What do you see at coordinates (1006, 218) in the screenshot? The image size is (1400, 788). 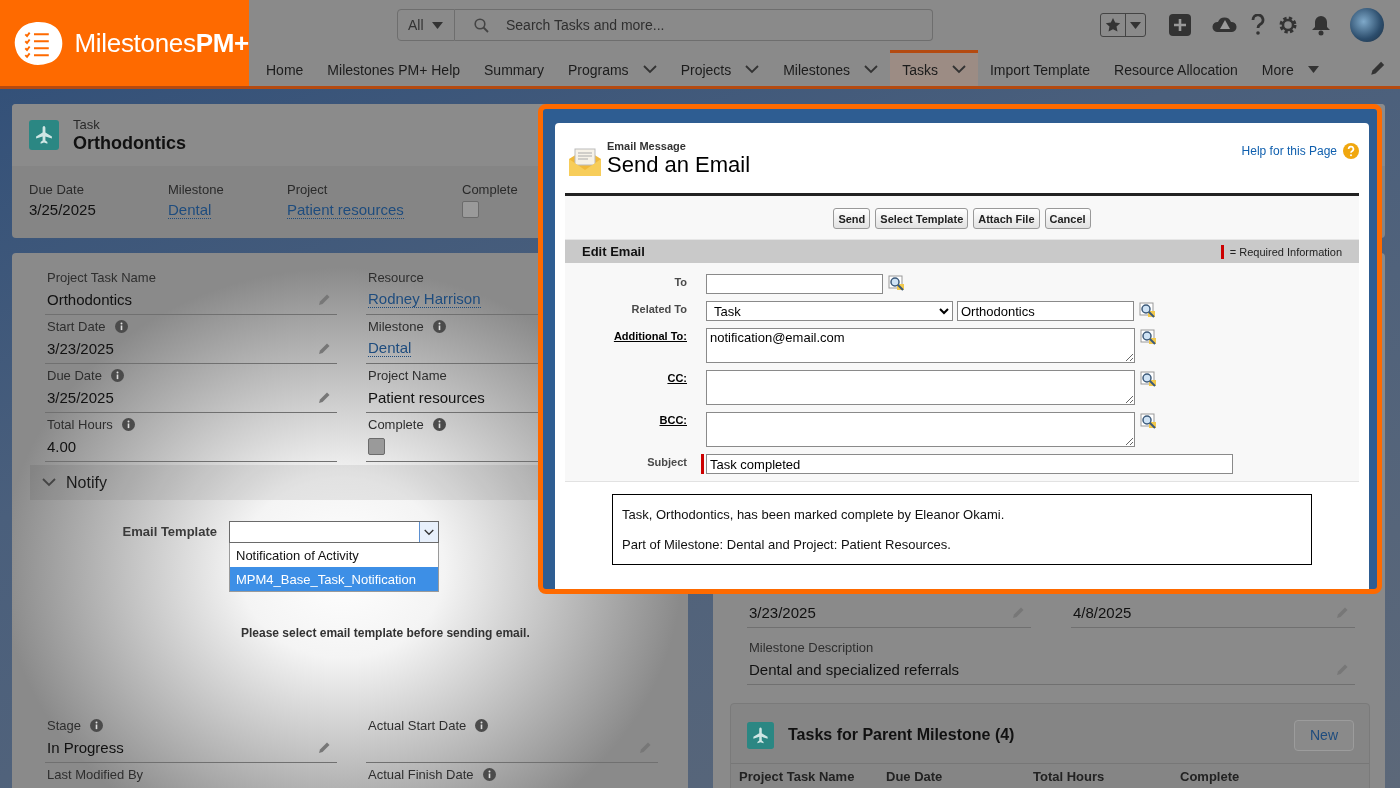 I see `dialog-button: Attach File` at bounding box center [1006, 218].